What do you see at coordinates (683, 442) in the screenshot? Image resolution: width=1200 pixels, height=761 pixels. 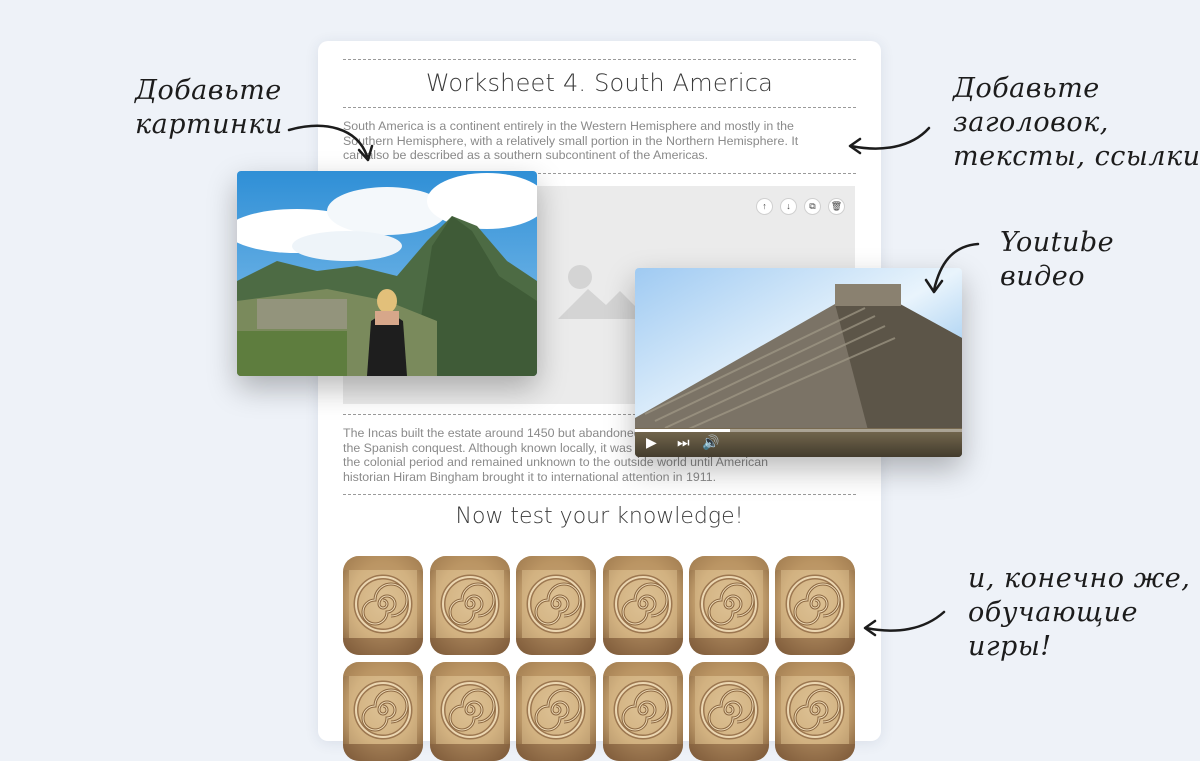 I see `next-icon: ⏭` at bounding box center [683, 442].